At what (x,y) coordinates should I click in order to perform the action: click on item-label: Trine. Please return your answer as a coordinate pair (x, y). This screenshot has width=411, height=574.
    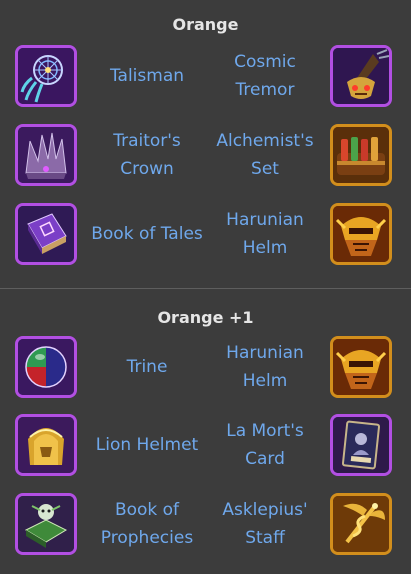
    Looking at the image, I should click on (147, 367).